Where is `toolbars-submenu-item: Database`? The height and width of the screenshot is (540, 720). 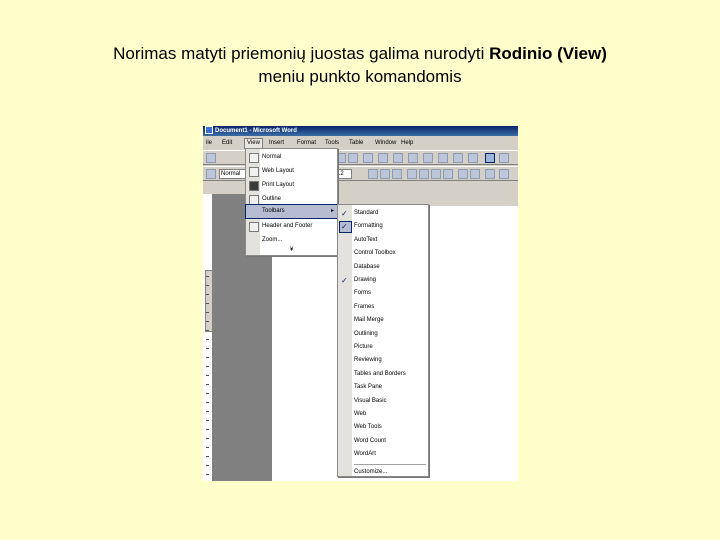
toolbars-submenu-item: Database is located at coordinates (383, 267).